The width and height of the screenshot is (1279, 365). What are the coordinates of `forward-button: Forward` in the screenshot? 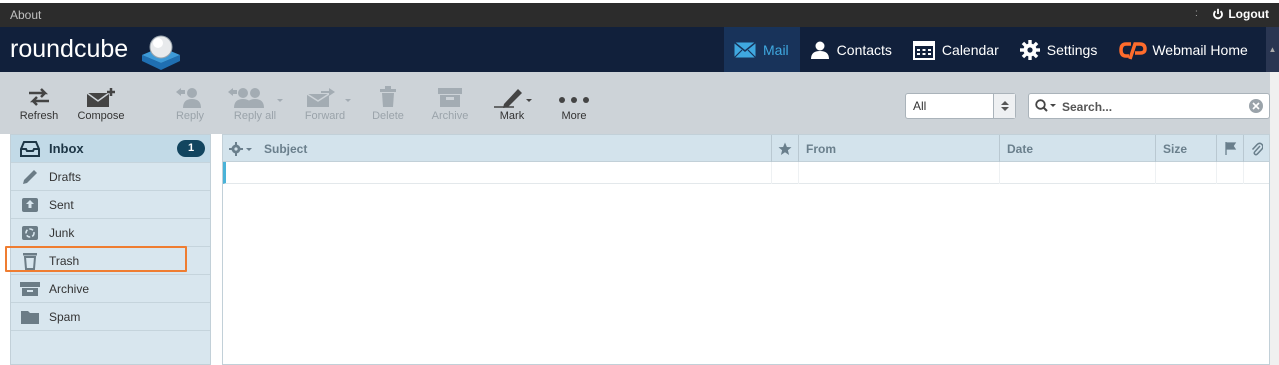 It's located at (325, 104).